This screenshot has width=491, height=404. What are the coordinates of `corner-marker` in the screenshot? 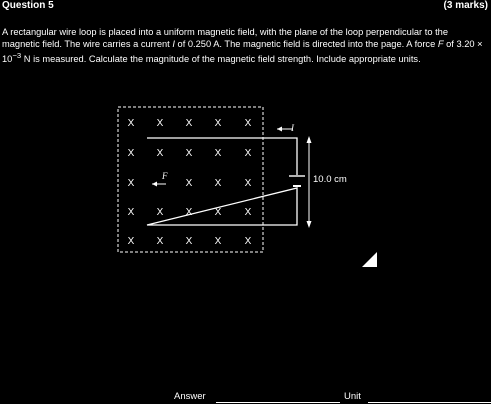 It's located at (369, 259).